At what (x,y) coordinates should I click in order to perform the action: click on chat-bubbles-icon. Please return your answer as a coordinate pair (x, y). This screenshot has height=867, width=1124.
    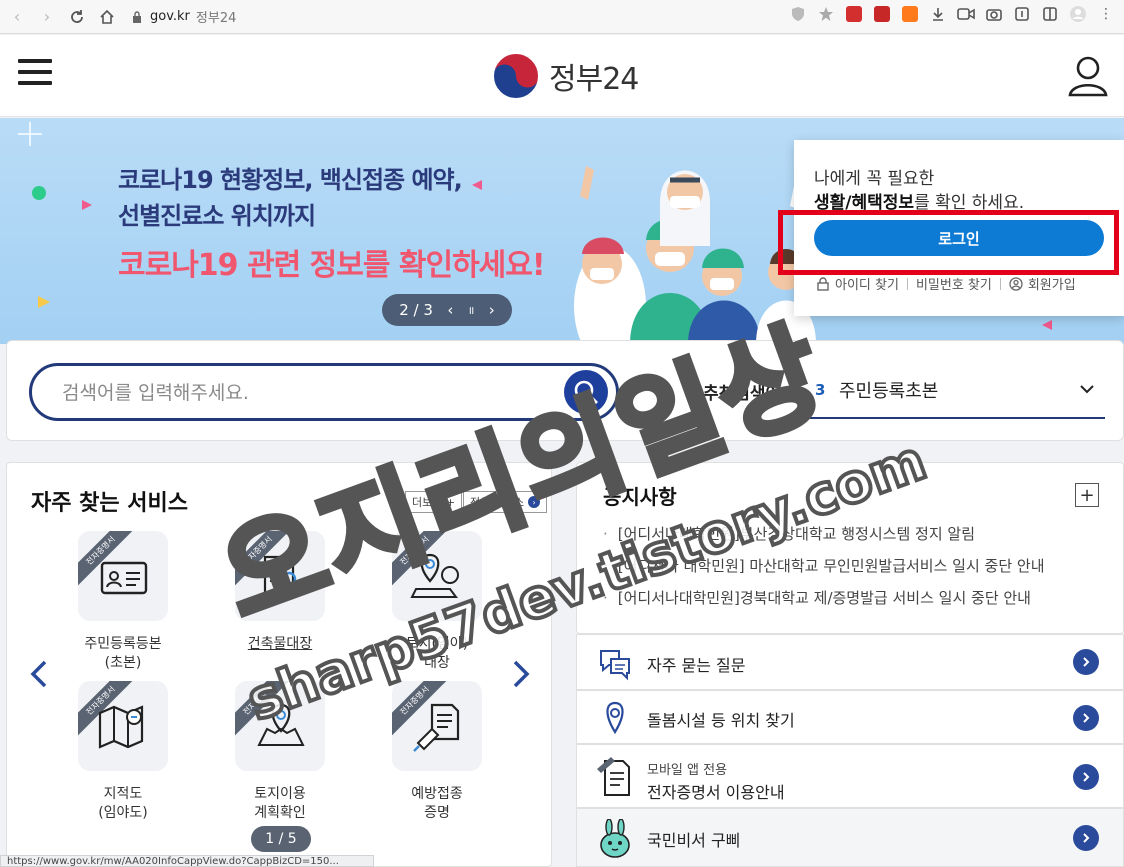
    Looking at the image, I should click on (615, 665).